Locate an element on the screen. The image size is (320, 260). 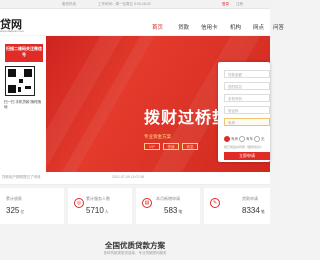
stat-value: 5710人 is located at coordinates (97, 210).